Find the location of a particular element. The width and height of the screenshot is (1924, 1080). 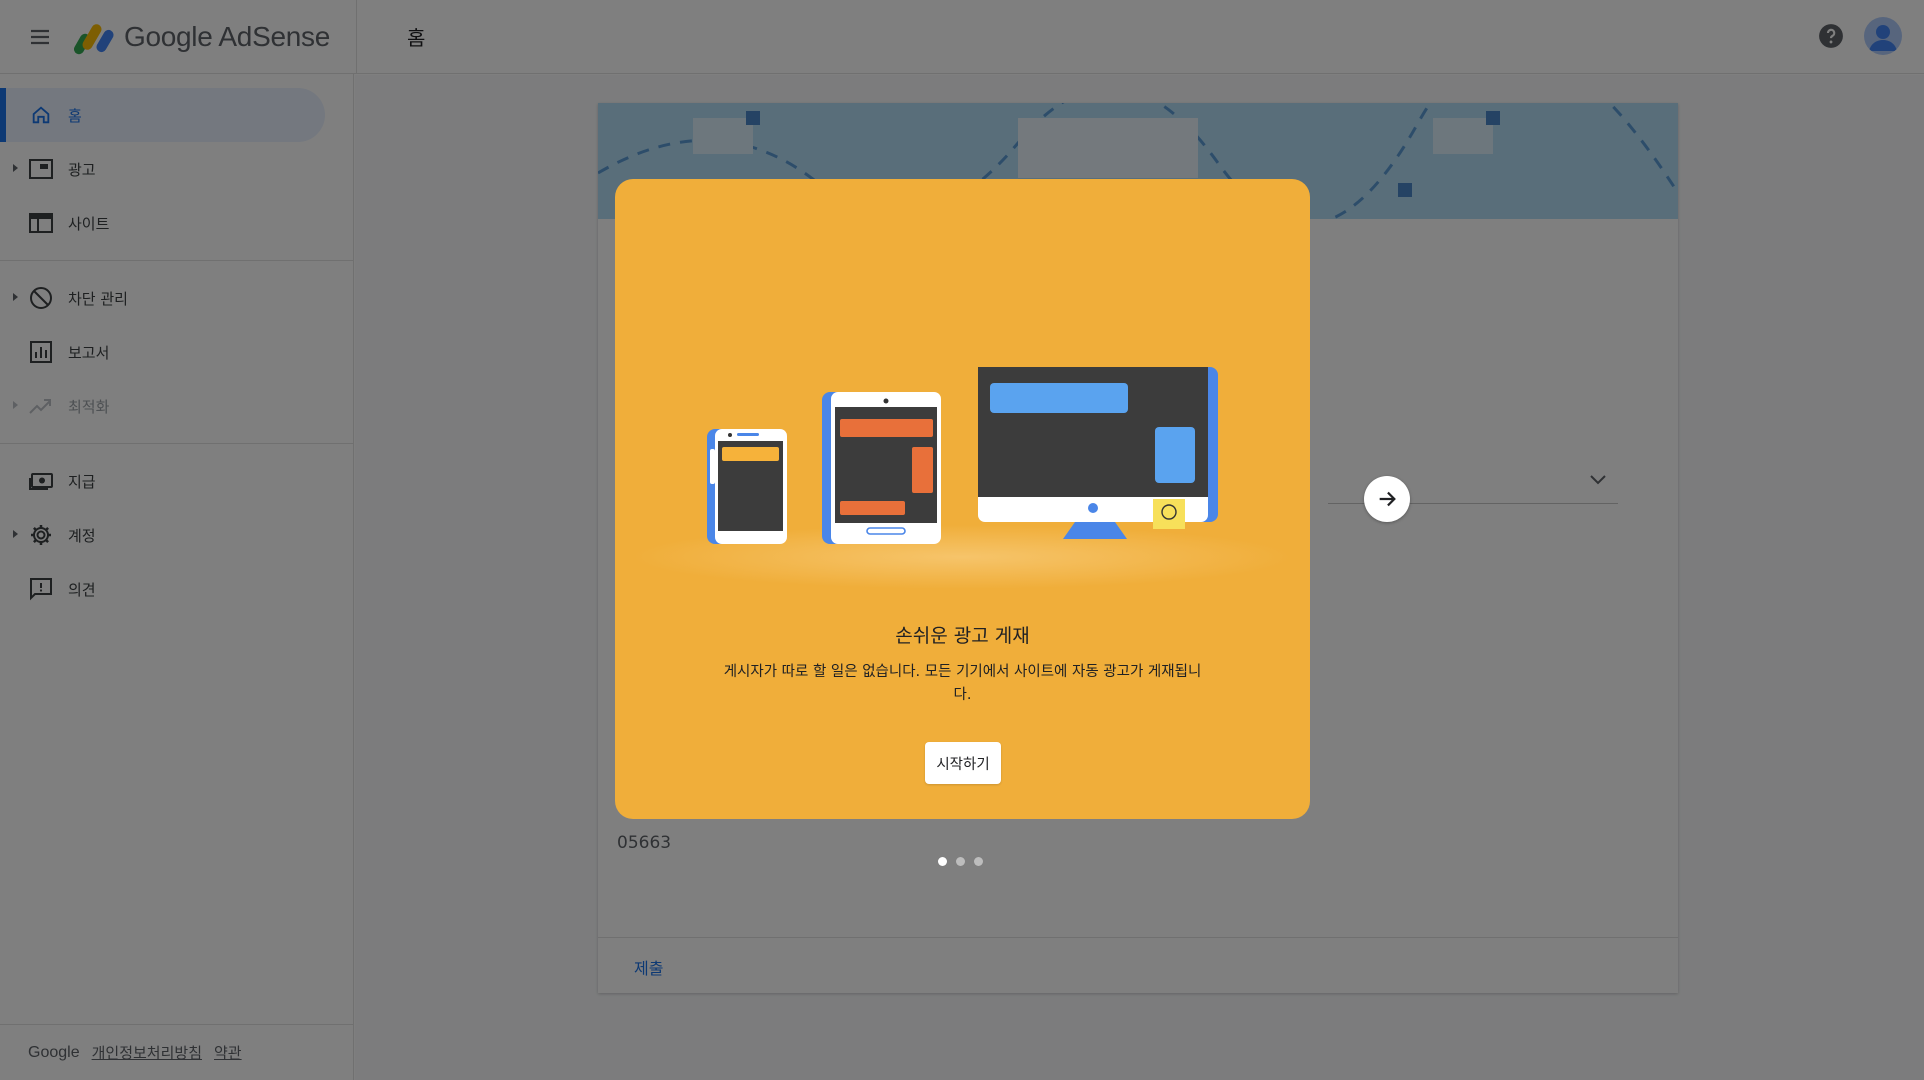

carousel-dots is located at coordinates (960, 861).